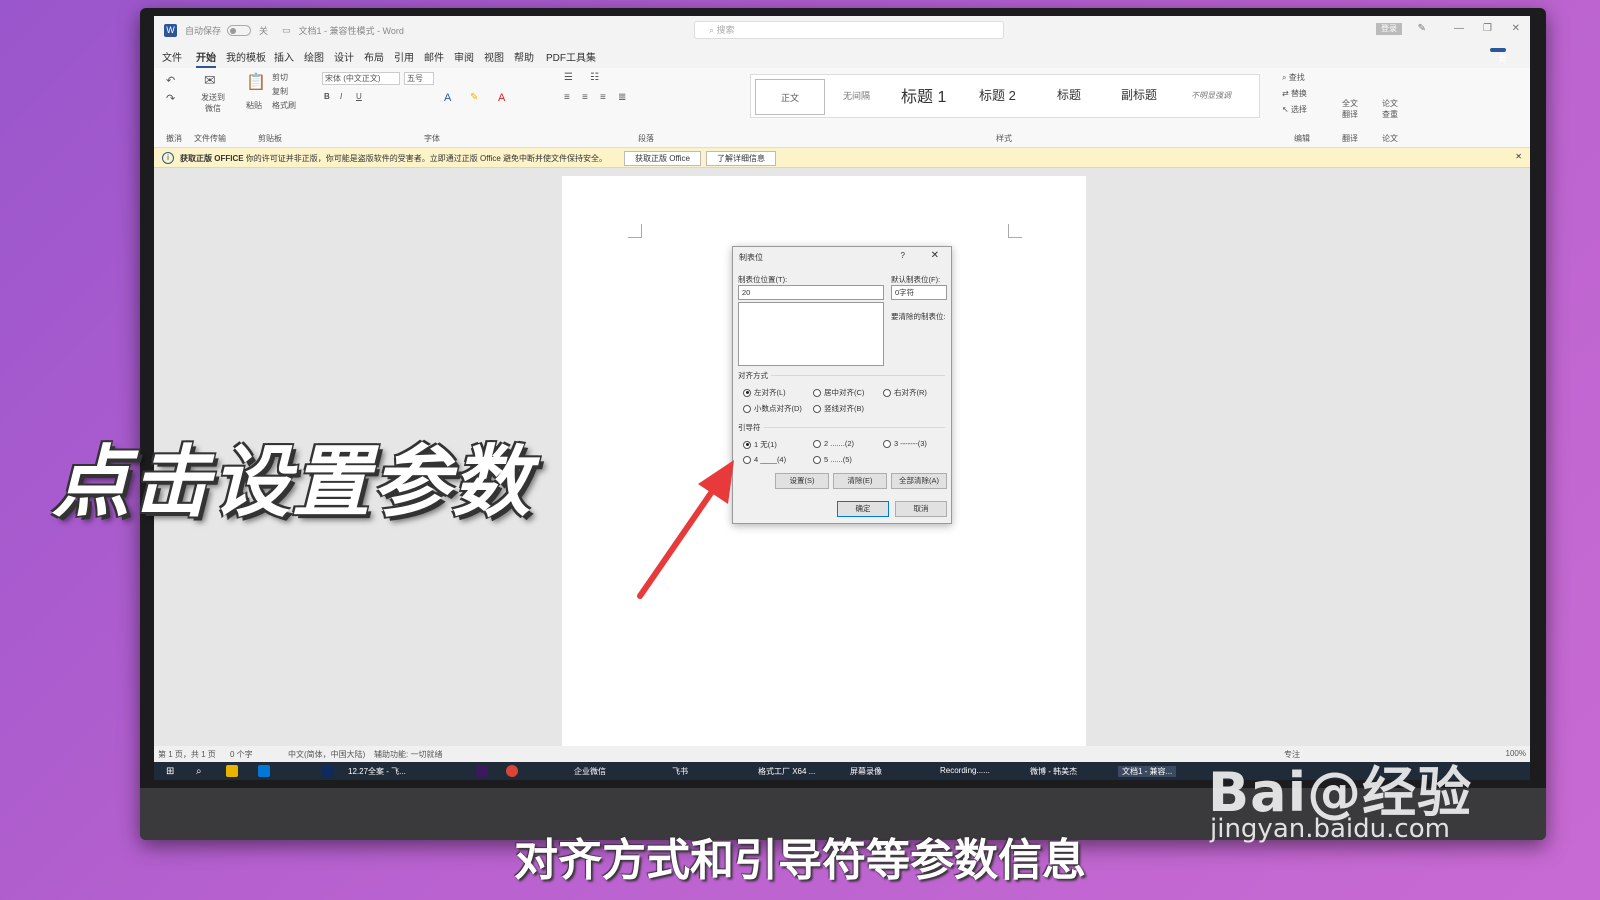  What do you see at coordinates (1350, 109) in the screenshot?
I see `translate-button: 全文翻译` at bounding box center [1350, 109].